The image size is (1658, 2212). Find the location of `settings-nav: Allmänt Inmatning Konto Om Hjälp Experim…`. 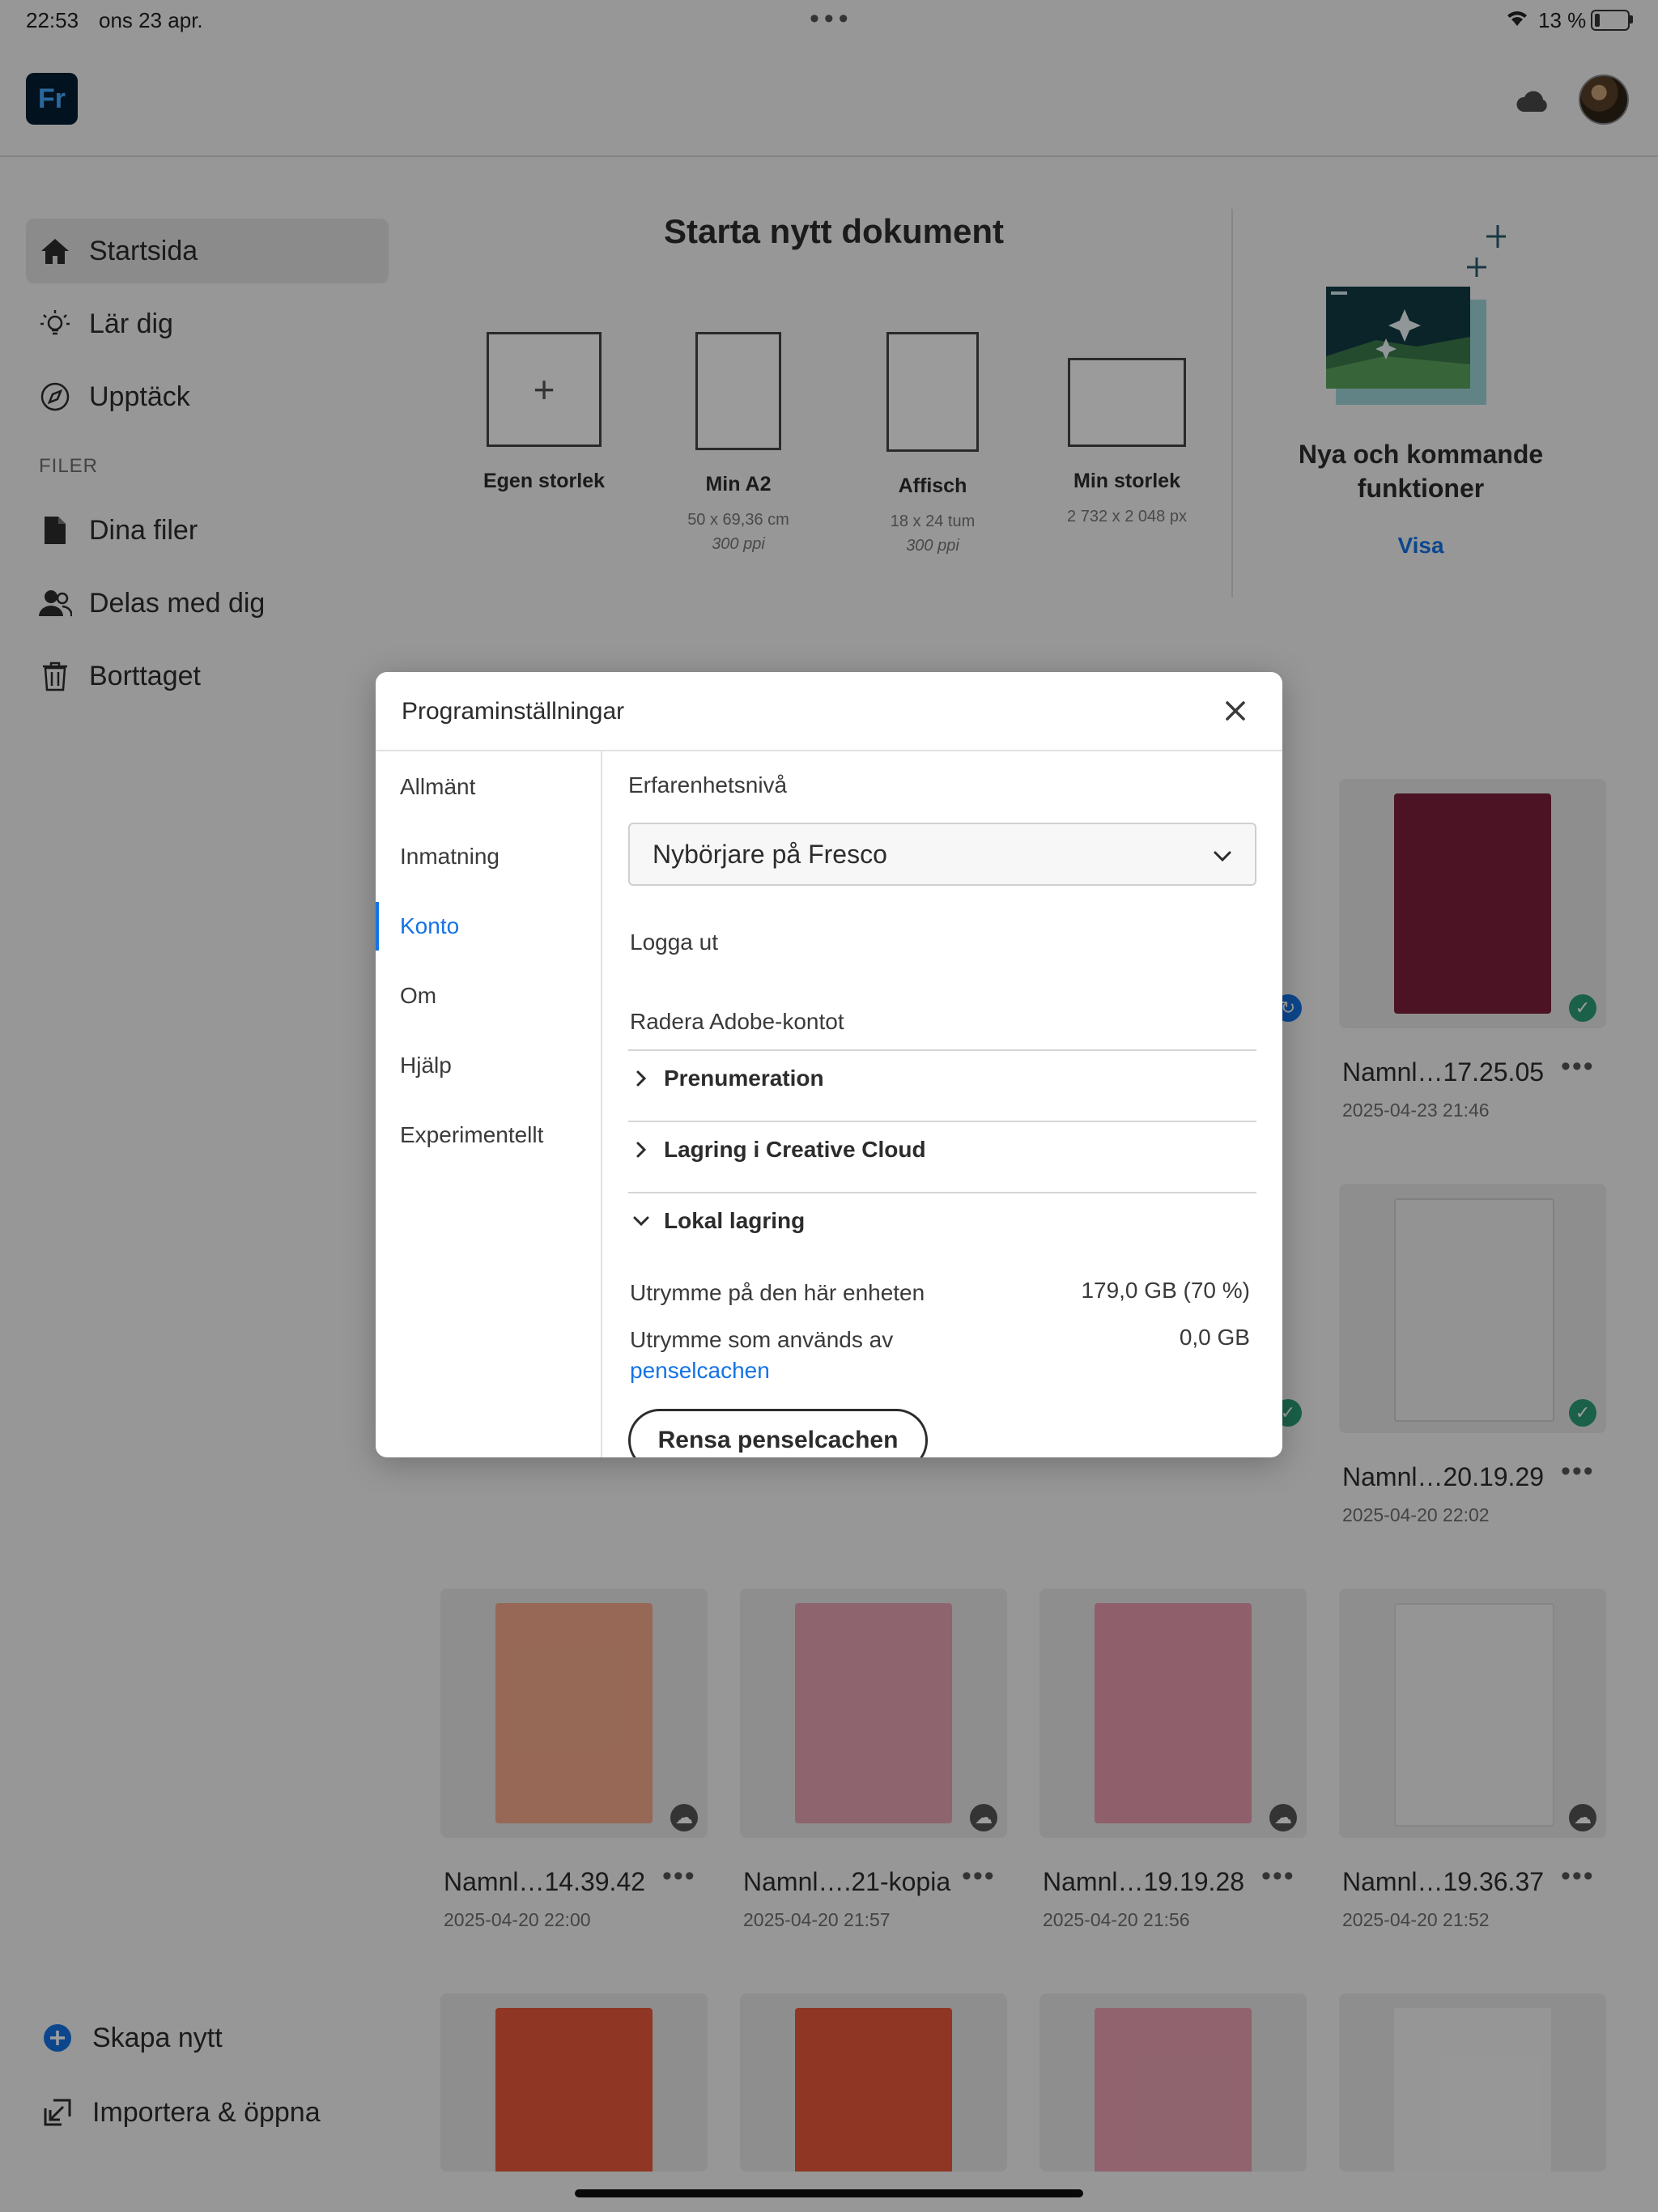

settings-nav: Allmänt Inmatning Konto Om Hjälp Experim… is located at coordinates (489, 1104).